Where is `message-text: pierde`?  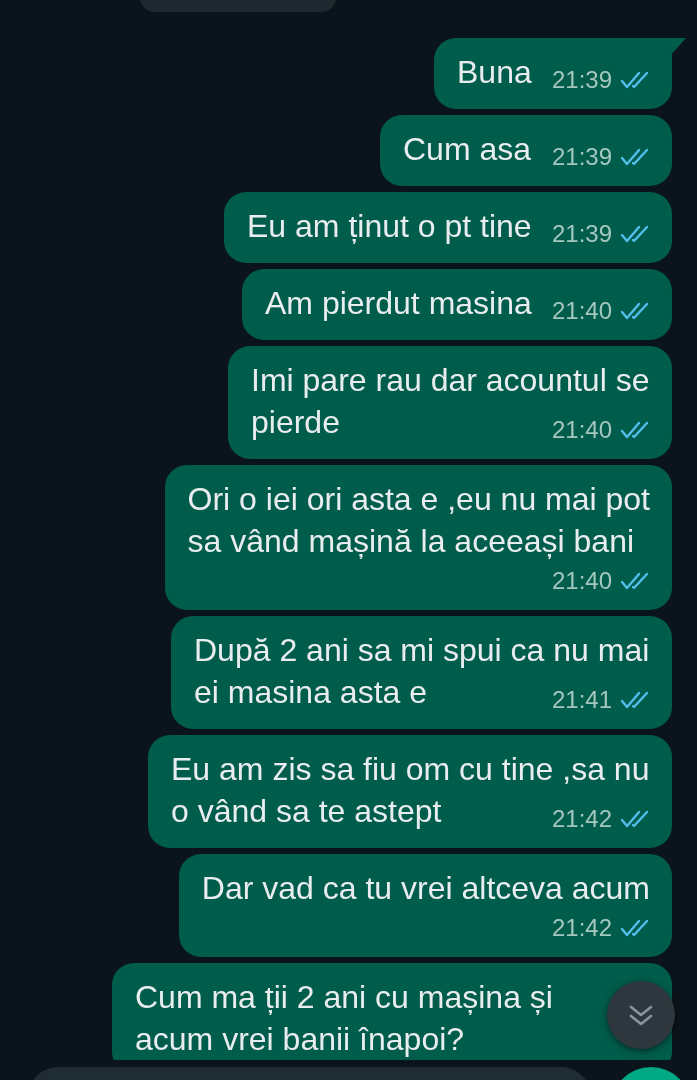 message-text: pierde is located at coordinates (295, 422).